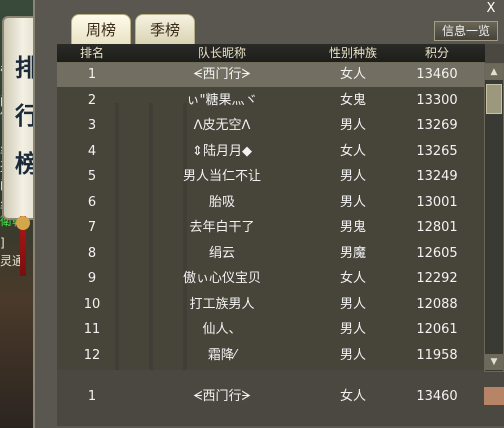 The width and height of the screenshot is (504, 428). What do you see at coordinates (92, 253) in the screenshot?
I see `rank-cell: 8` at bounding box center [92, 253].